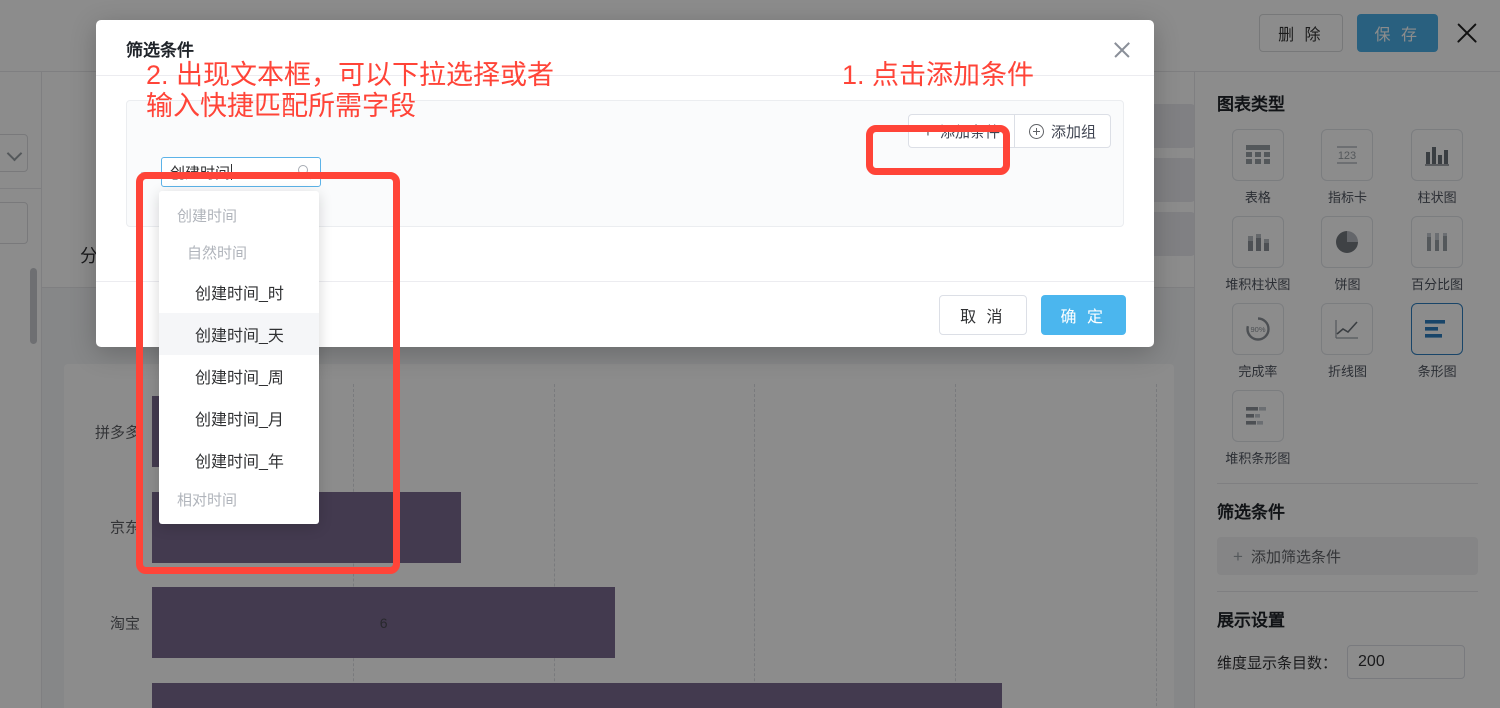 This screenshot has width=1500, height=708. I want to click on annotation-box-add-condition, so click(938, 150).